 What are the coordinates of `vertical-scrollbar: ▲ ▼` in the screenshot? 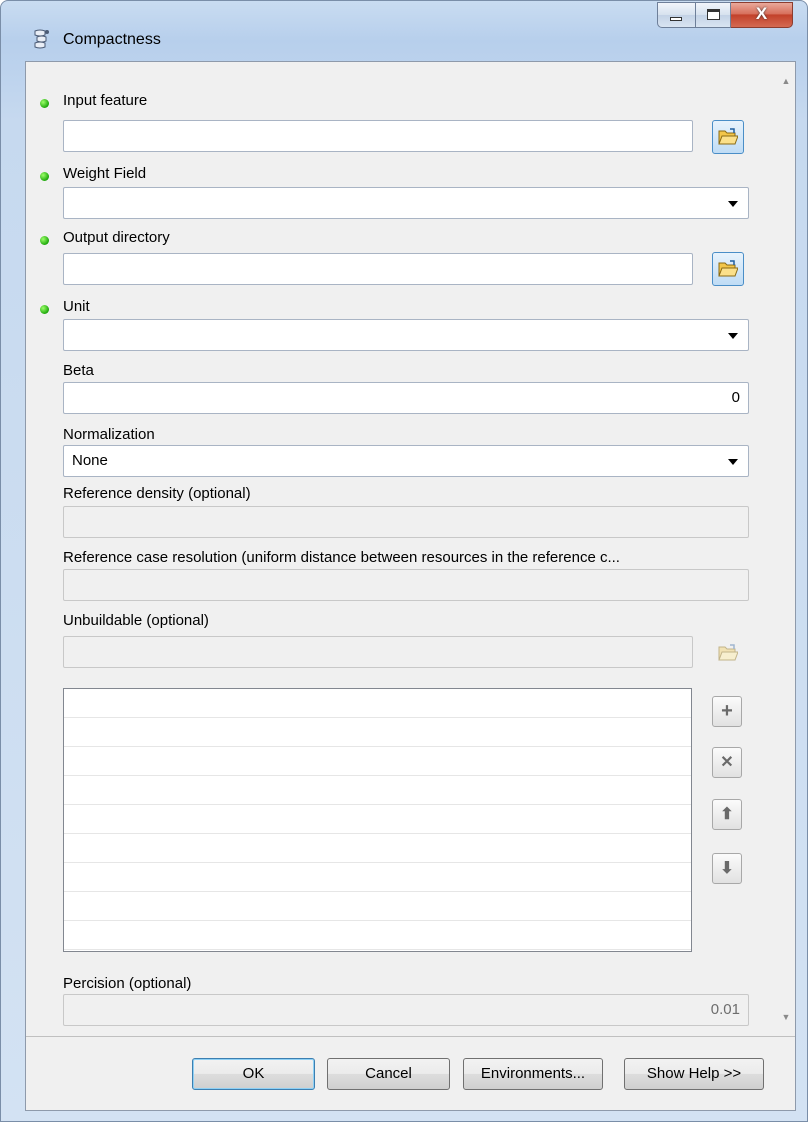 It's located at (786, 549).